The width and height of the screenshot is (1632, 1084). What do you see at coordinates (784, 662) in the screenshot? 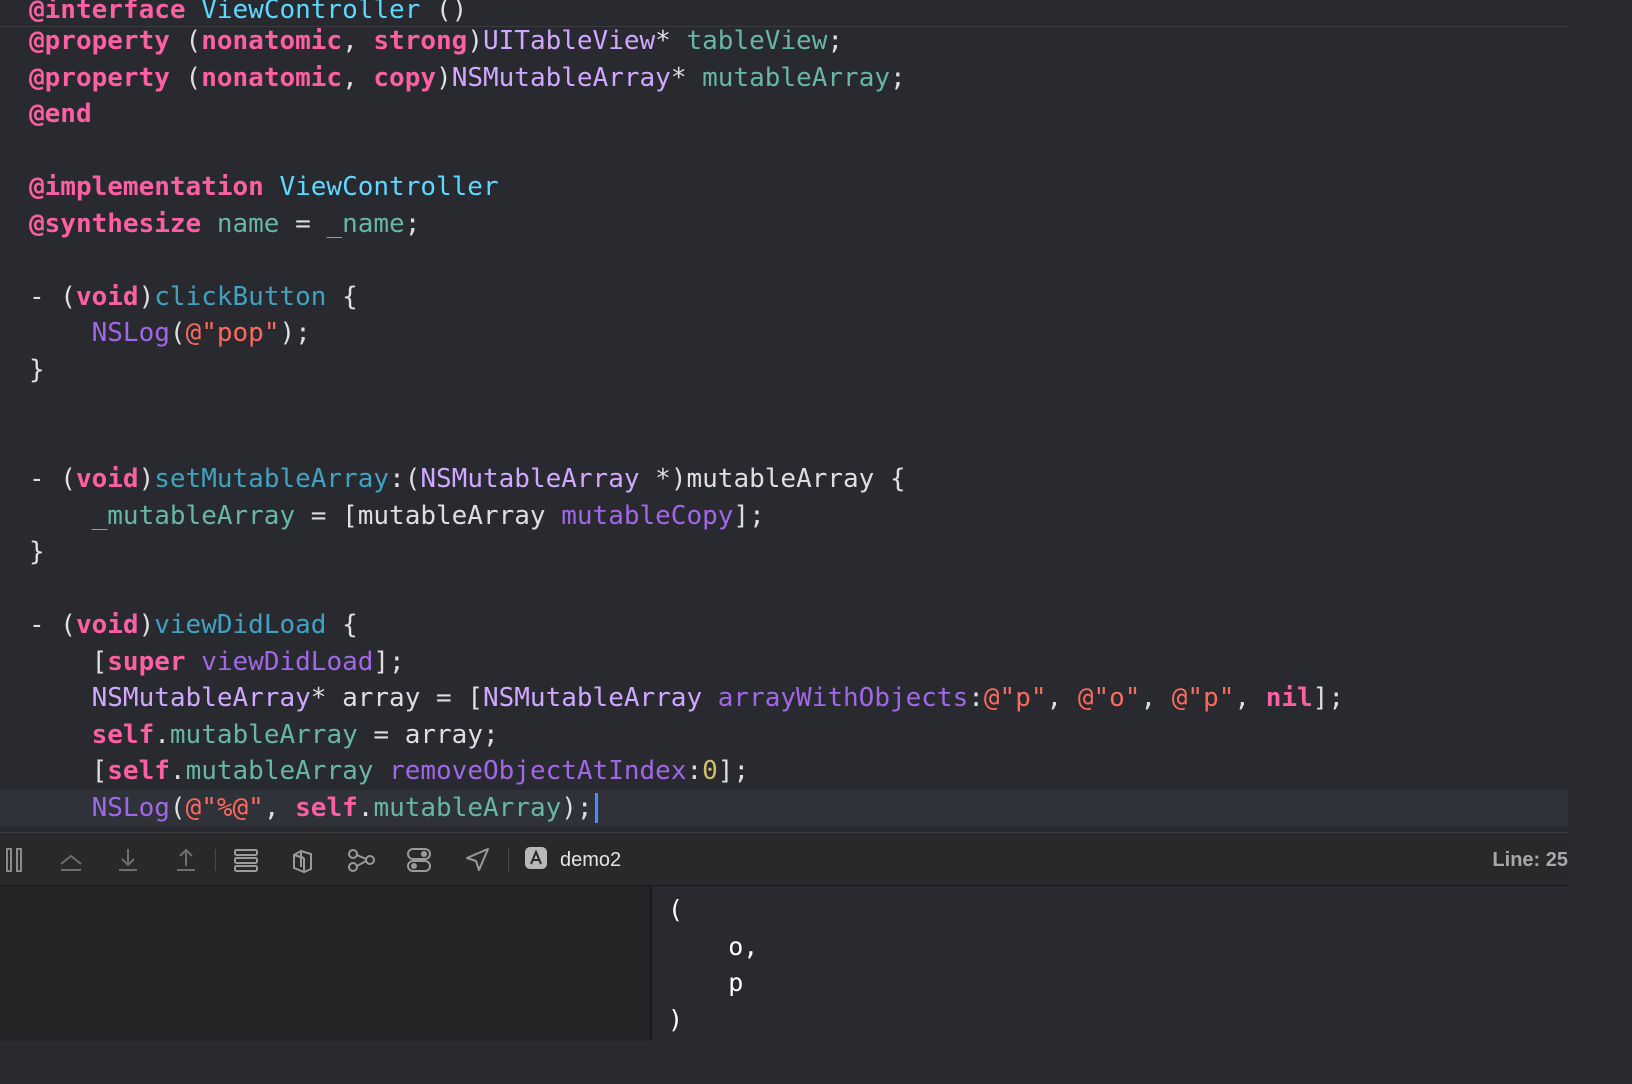
I see `code-line: [super viewDidLoad];` at bounding box center [784, 662].